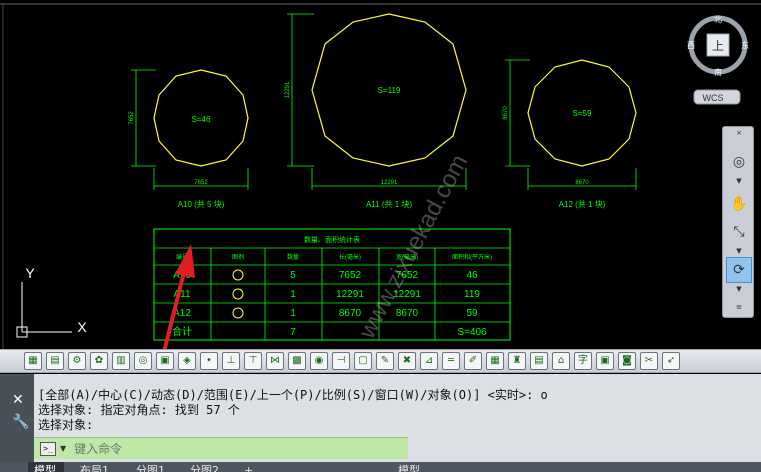 The image size is (761, 472). Describe the element at coordinates (713, 98) in the screenshot. I see `wcs-label: WCS` at that location.